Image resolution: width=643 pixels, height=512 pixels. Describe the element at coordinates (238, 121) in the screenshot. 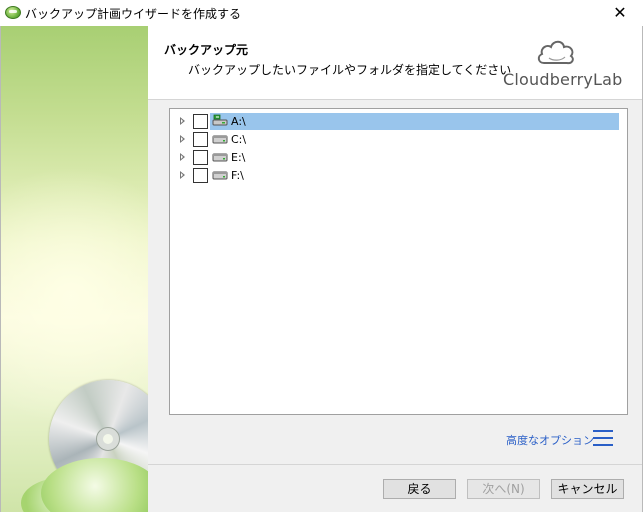

I see `tree-item-label: A:\` at that location.